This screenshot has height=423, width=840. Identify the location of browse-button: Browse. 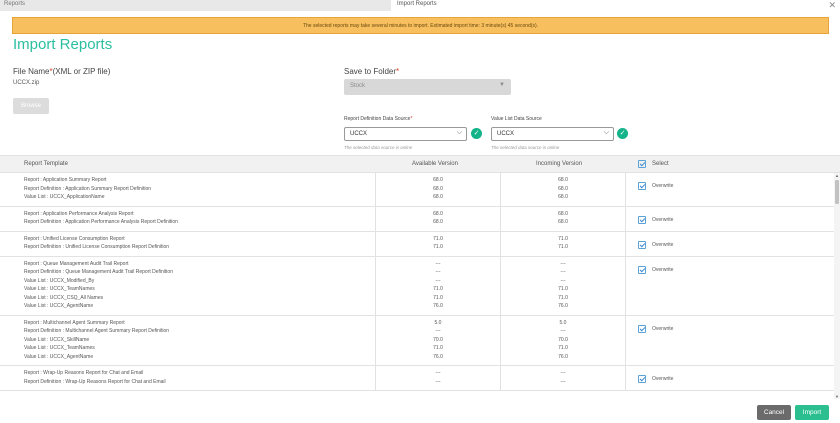
(31, 106).